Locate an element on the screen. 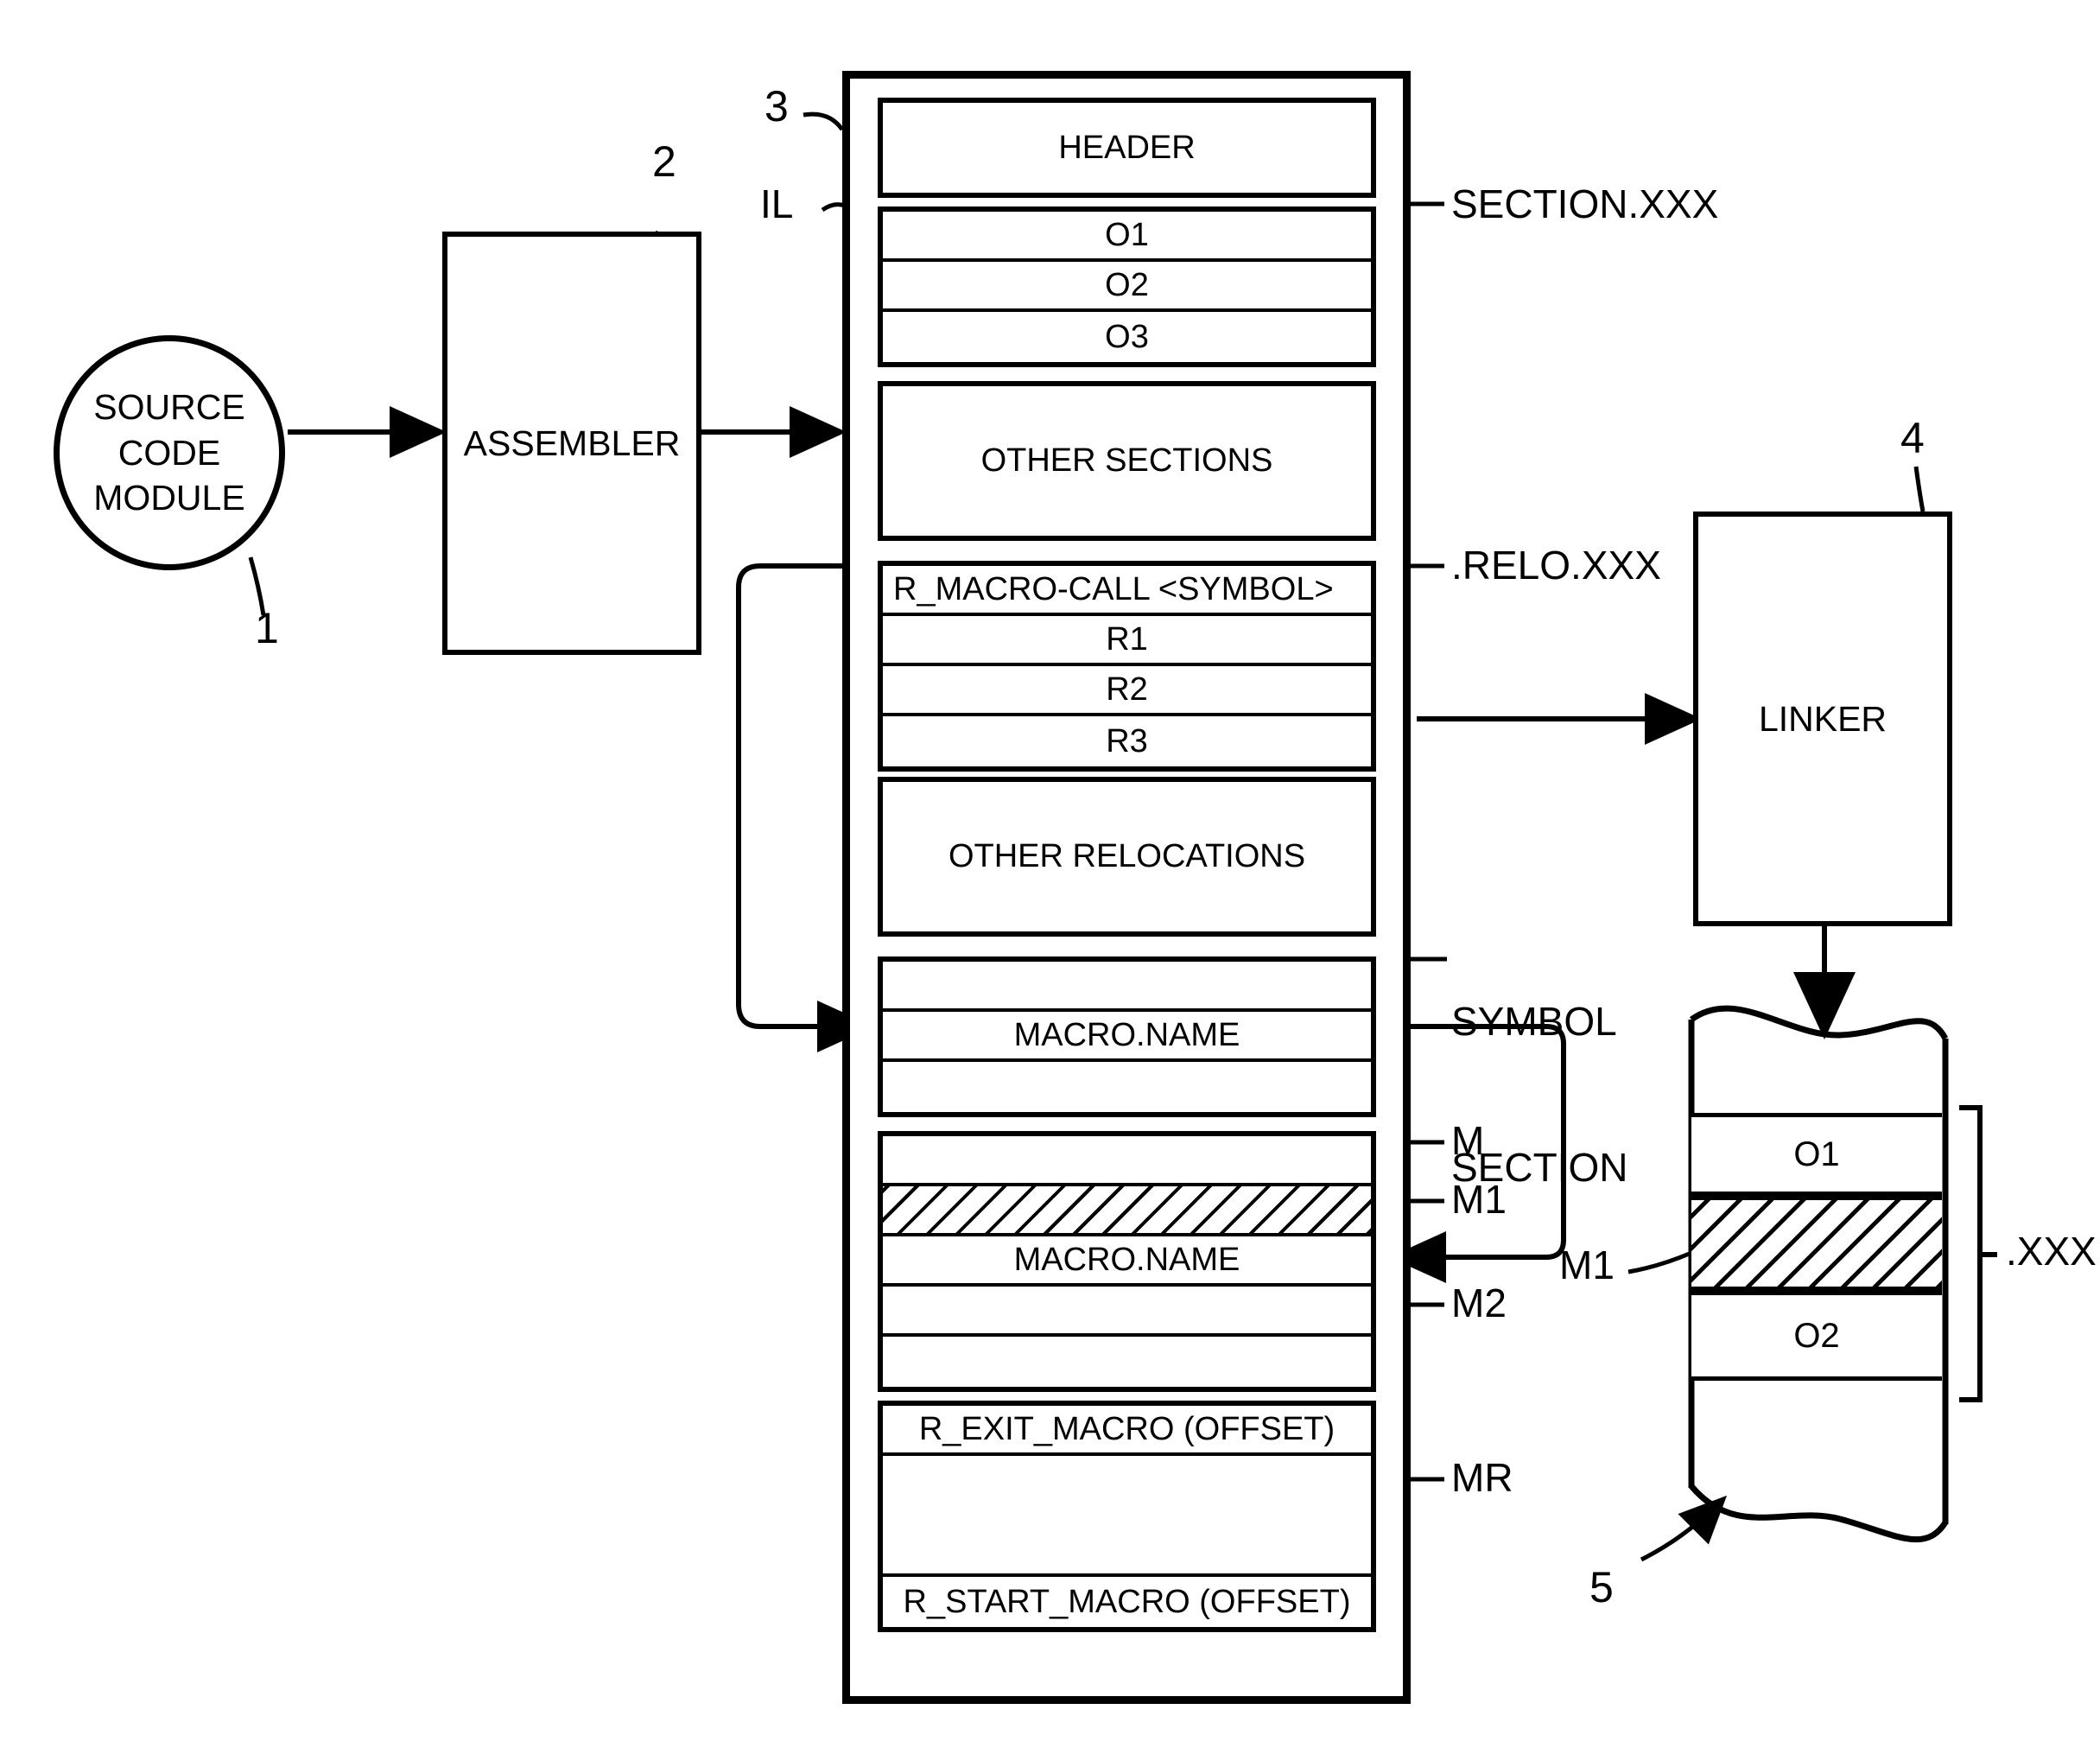 This screenshot has width=2100, height=1754. row-other-sections: OTHER SECTIONS is located at coordinates (1127, 461).